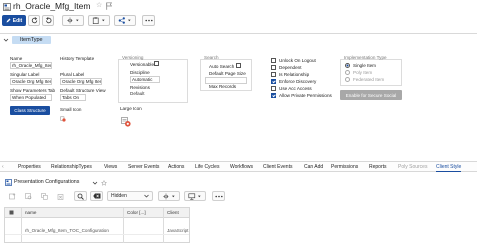 The image size is (477, 243). I want to click on tab-can-add: Can Add, so click(313, 167).